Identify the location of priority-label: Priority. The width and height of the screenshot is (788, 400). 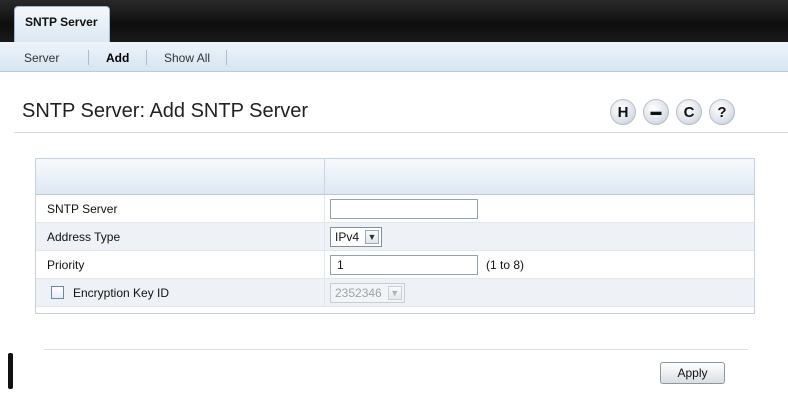
(66, 265).